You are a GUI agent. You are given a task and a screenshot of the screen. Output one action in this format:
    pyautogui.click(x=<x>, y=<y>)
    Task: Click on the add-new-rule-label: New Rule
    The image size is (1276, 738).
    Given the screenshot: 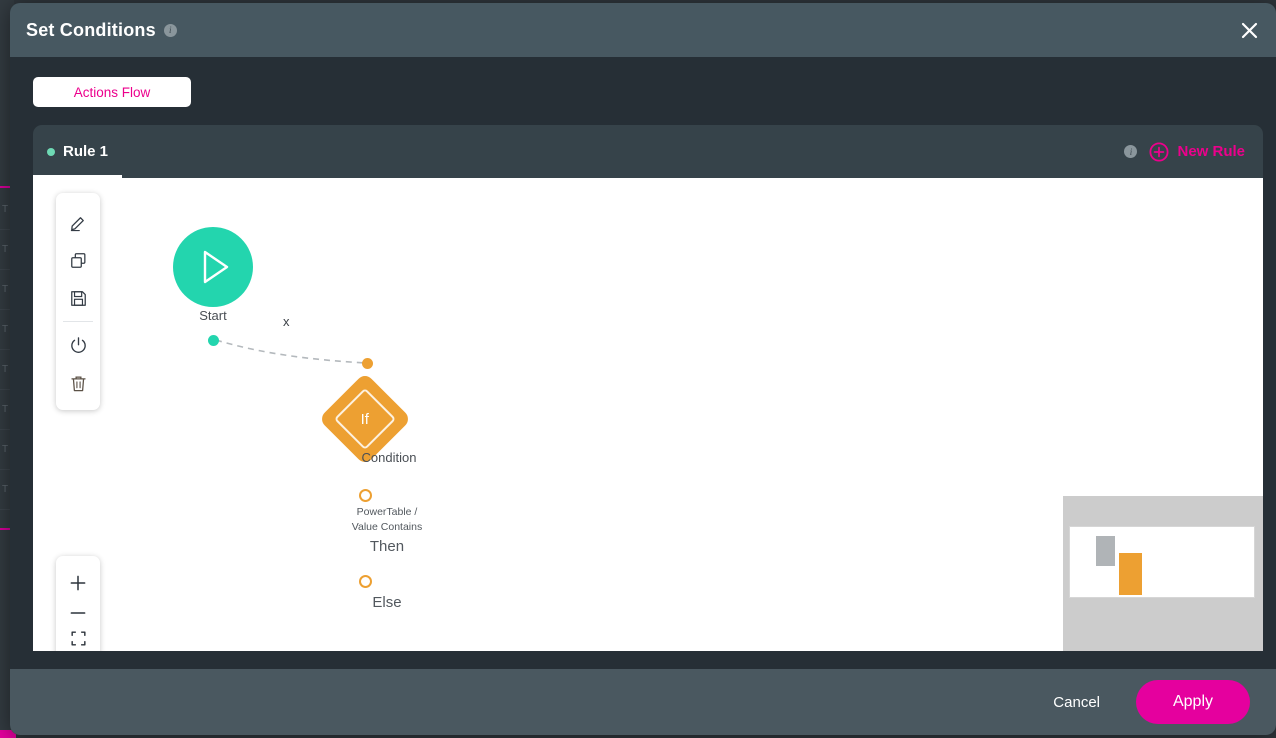 What is the action you would take?
    pyautogui.click(x=1211, y=151)
    